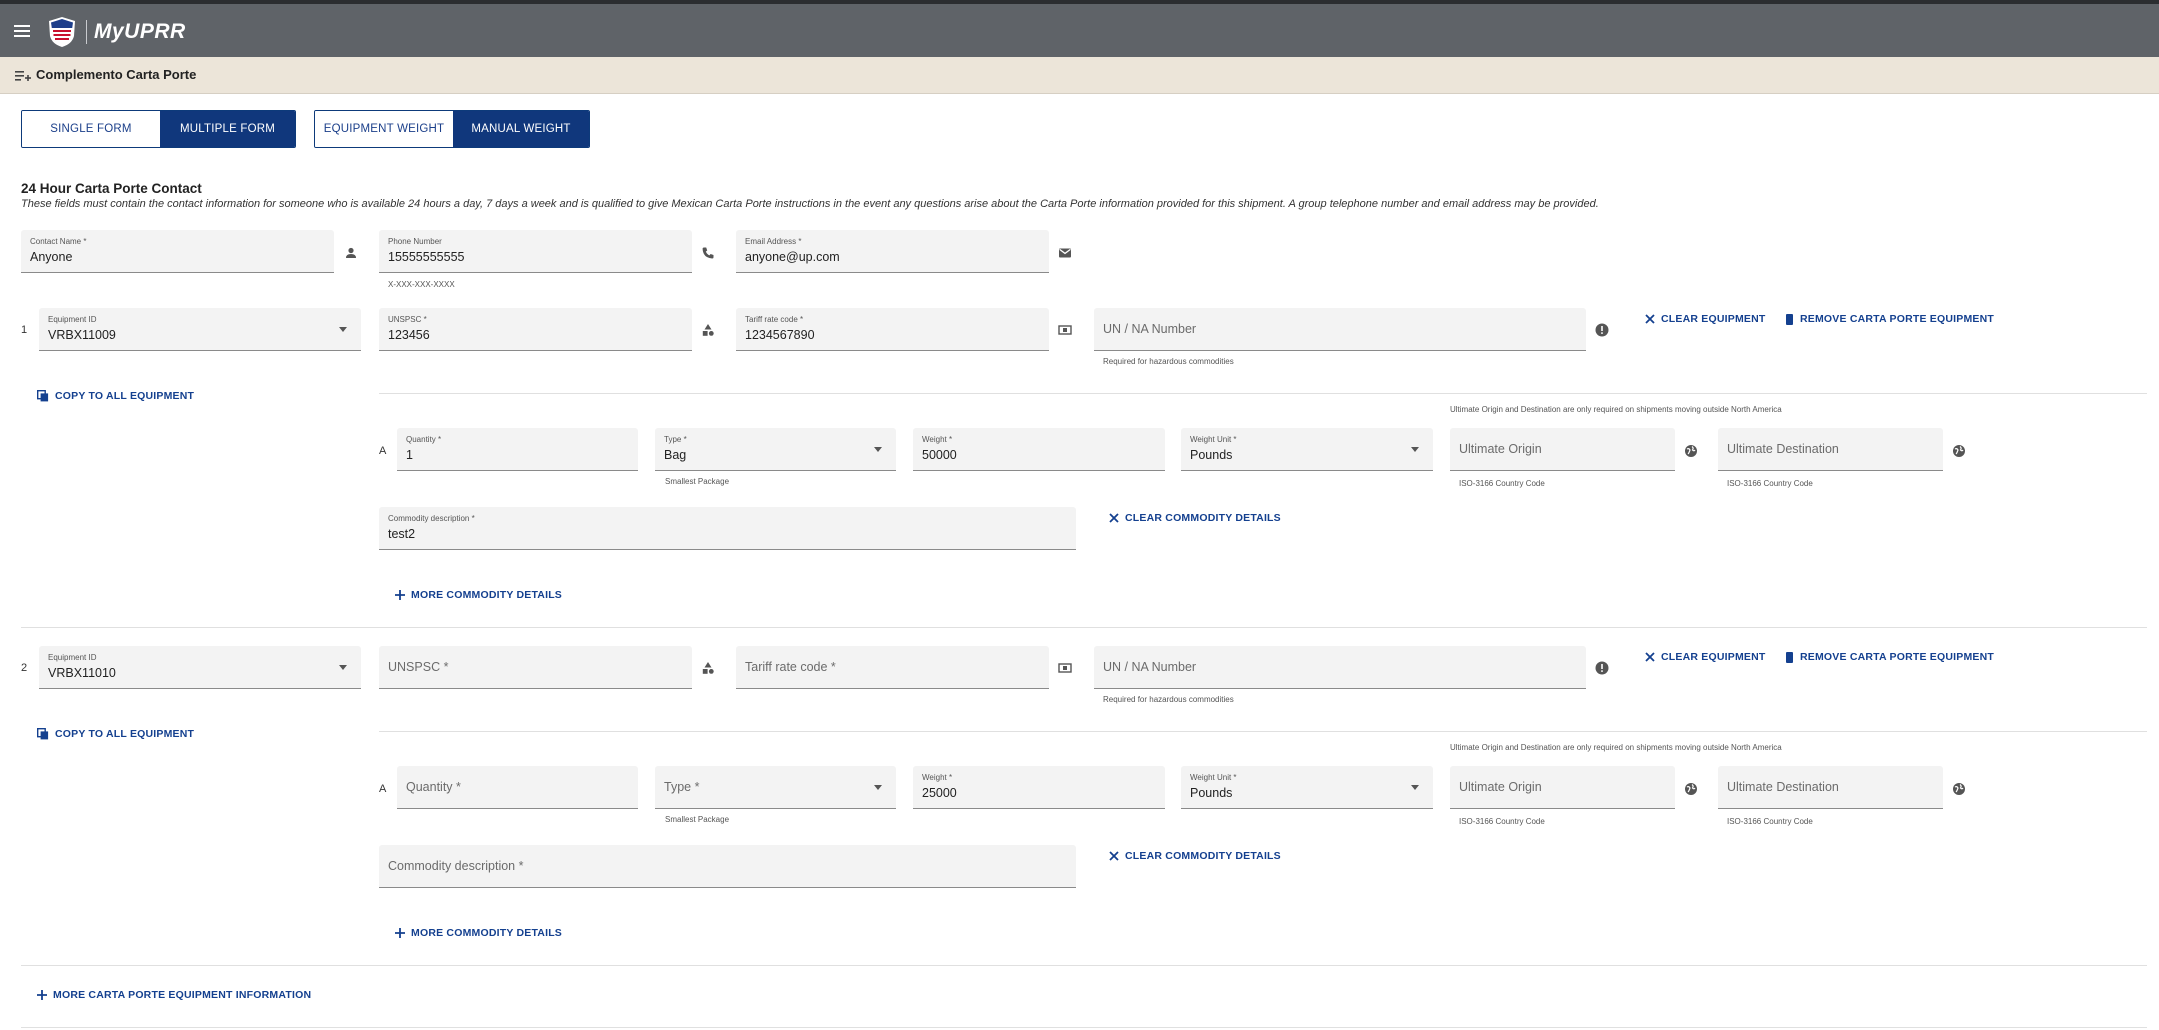 This screenshot has height=1030, width=2159. What do you see at coordinates (1897, 319) in the screenshot?
I see `button-label: REMOVE CARTA PORTE EQUIPMENT` at bounding box center [1897, 319].